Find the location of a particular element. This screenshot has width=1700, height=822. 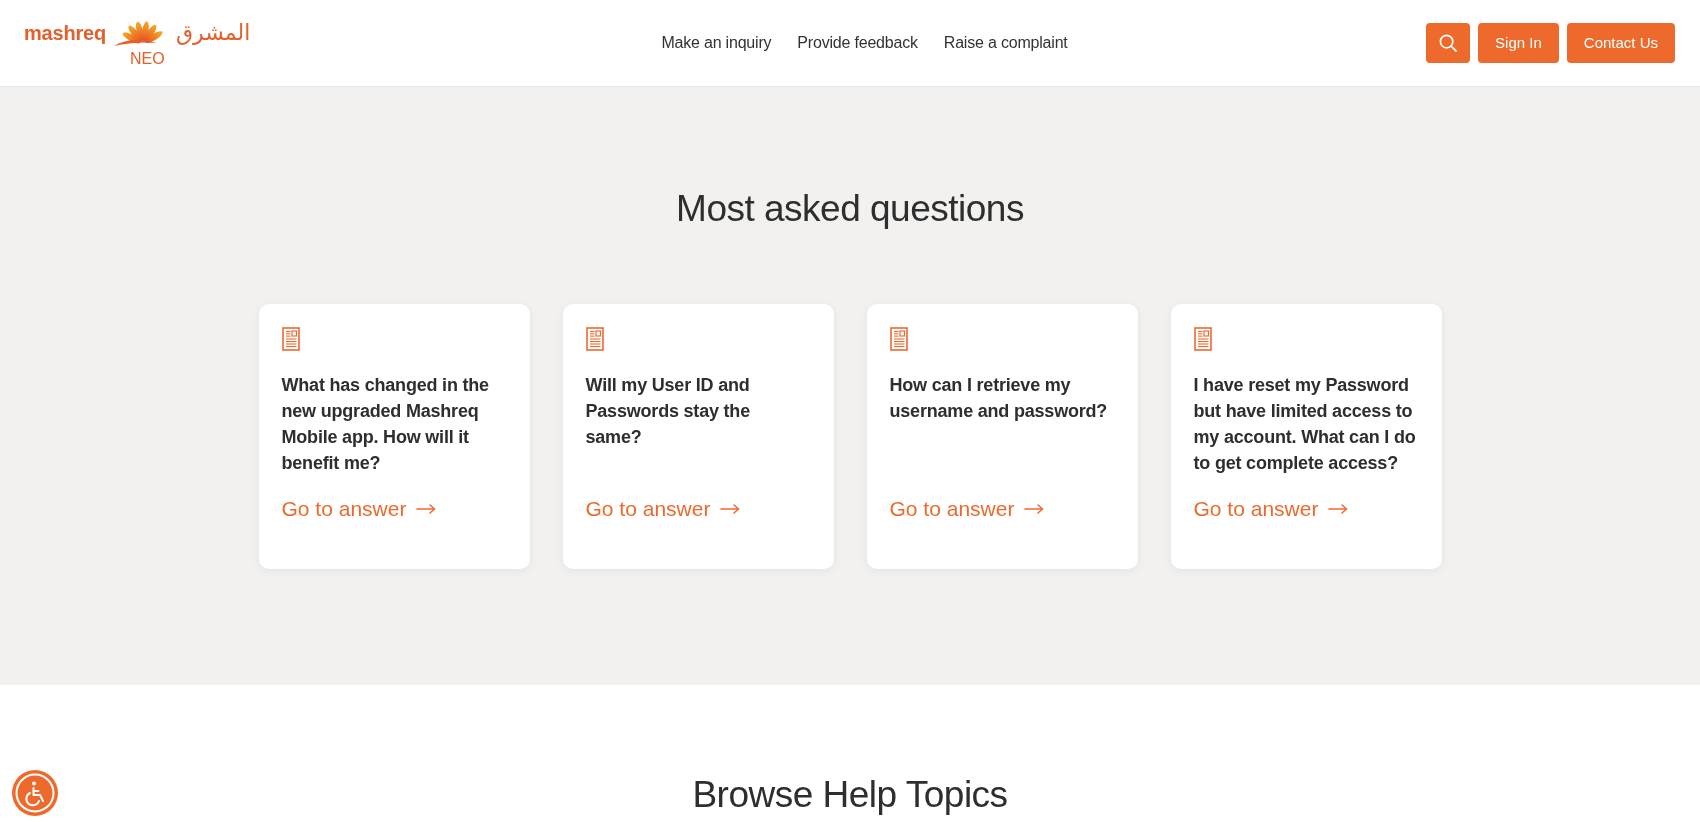

search-icon is located at coordinates (1448, 43).